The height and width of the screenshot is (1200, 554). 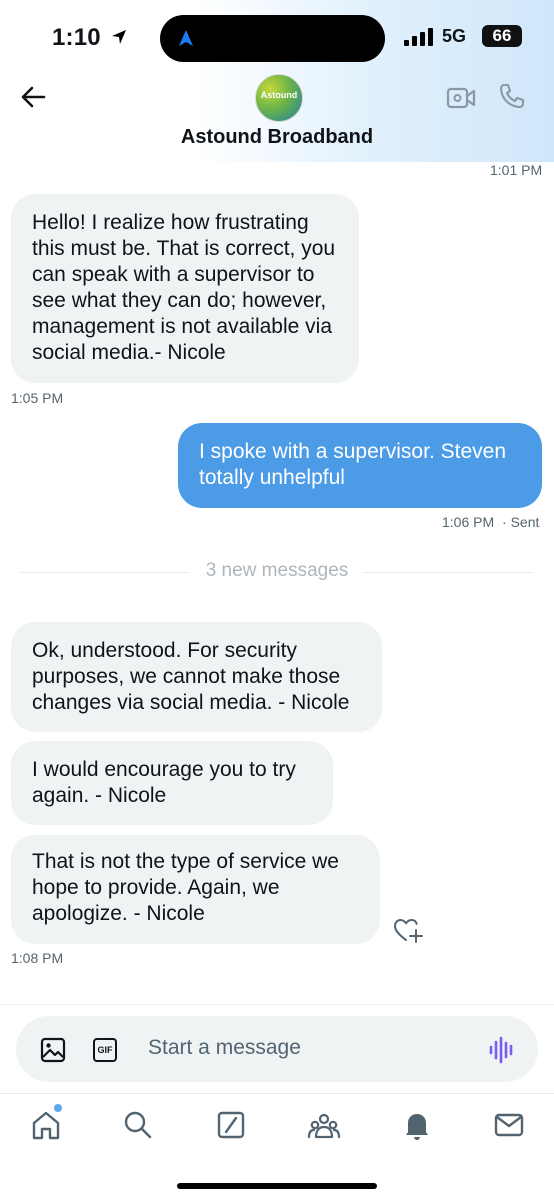 I want to click on add-reaction-icon, so click(x=408, y=930).